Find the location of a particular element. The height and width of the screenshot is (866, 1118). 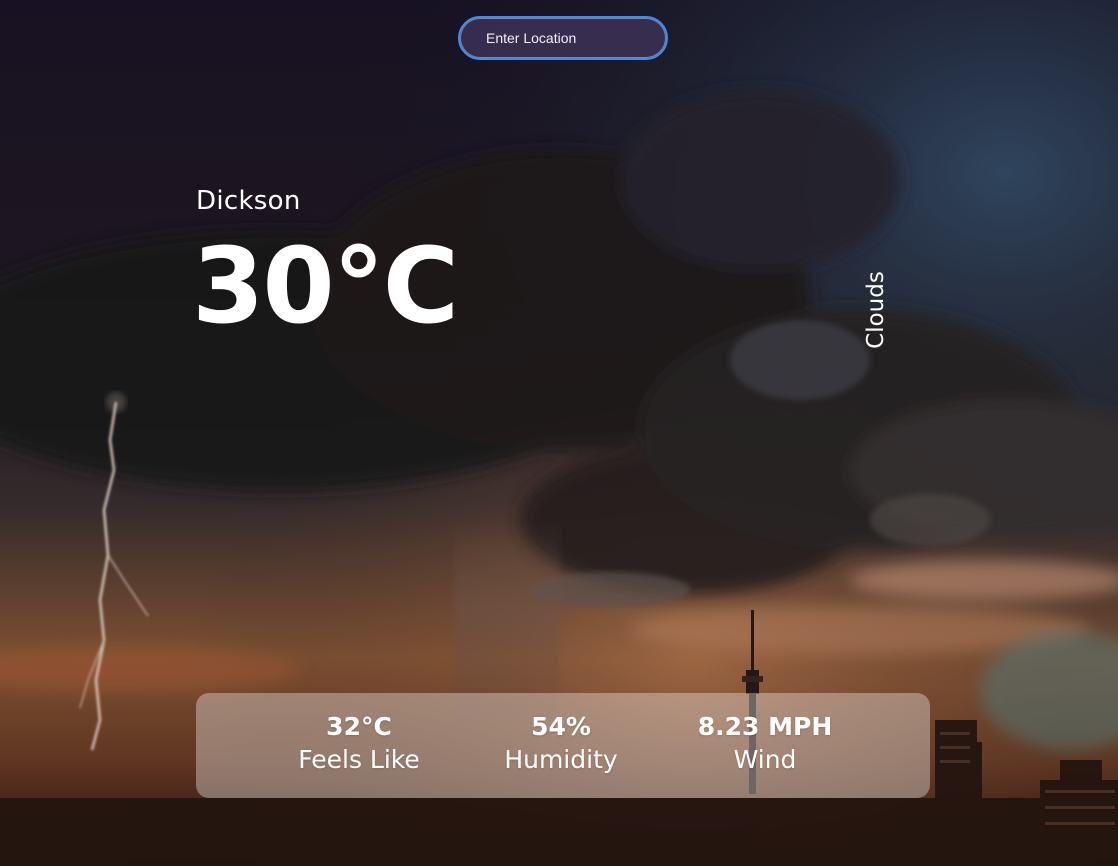

wind-label: Wind is located at coordinates (765, 759).